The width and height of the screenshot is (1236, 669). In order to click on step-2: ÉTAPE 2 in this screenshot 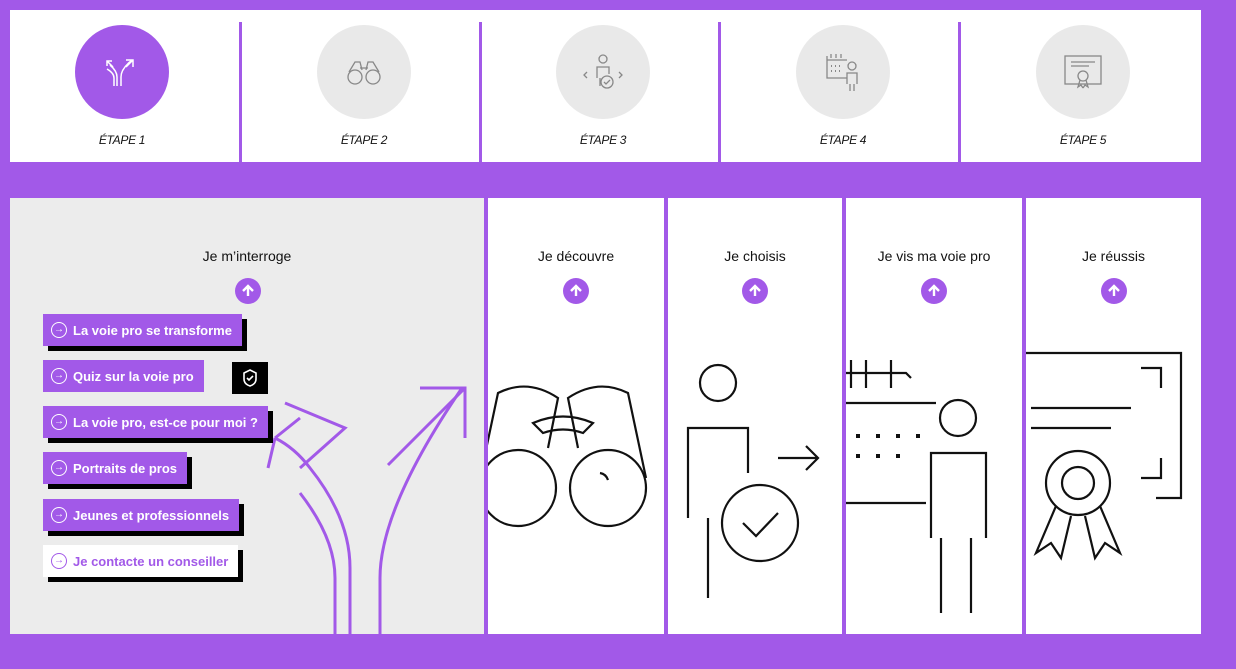, I will do `click(364, 86)`.